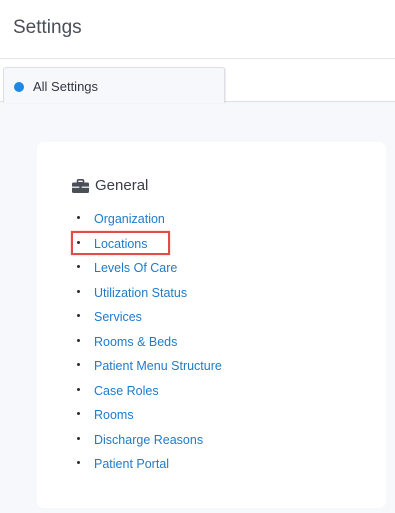 The image size is (395, 513). Describe the element at coordinates (149, 247) in the screenshot. I see `list-item: Locations` at that location.